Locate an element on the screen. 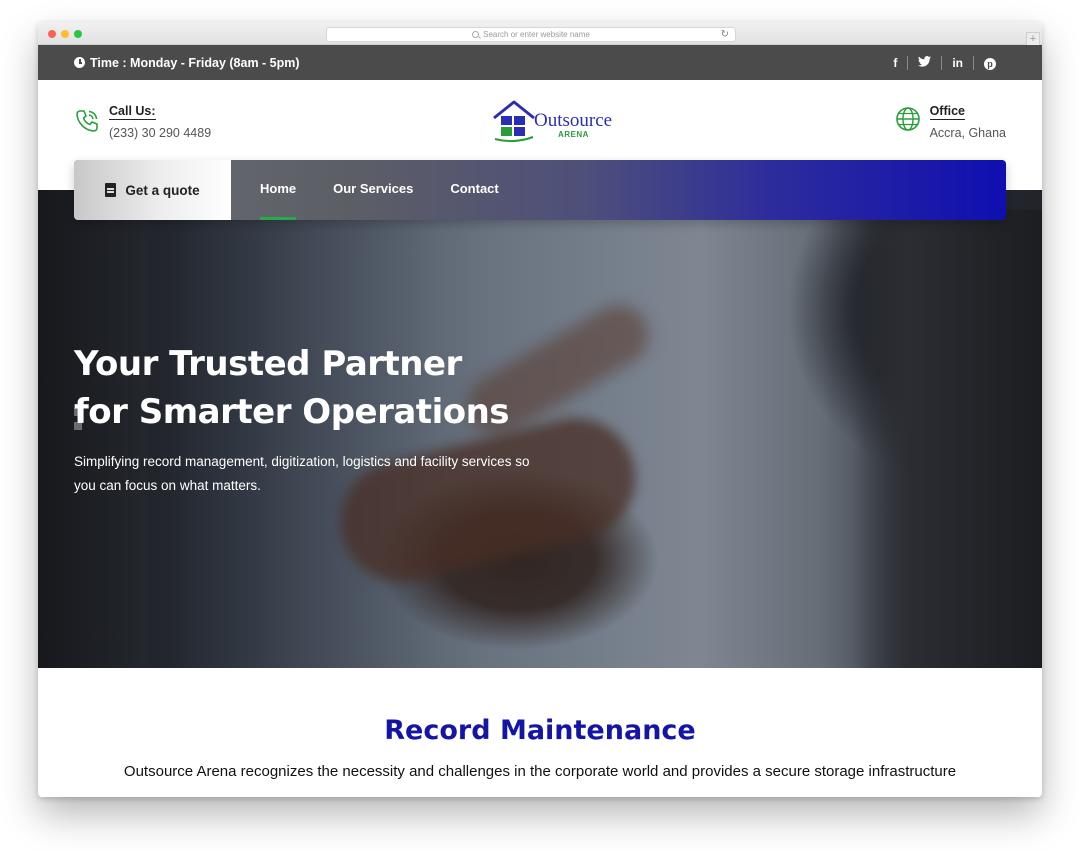 The image size is (1080, 851). call-us-text: Call Us: (233) 30 290 4489 is located at coordinates (160, 121).